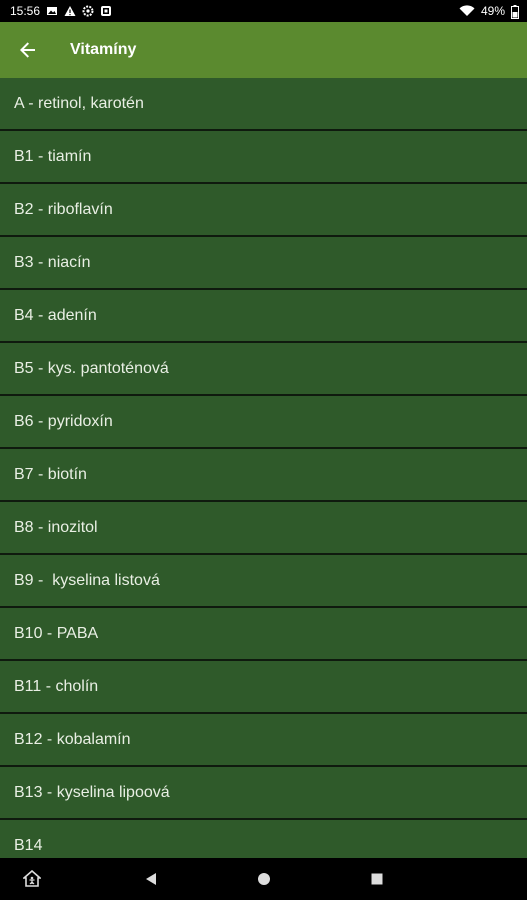 This screenshot has height=900, width=527. What do you see at coordinates (263, 839) in the screenshot?
I see `list-item: B14` at bounding box center [263, 839].